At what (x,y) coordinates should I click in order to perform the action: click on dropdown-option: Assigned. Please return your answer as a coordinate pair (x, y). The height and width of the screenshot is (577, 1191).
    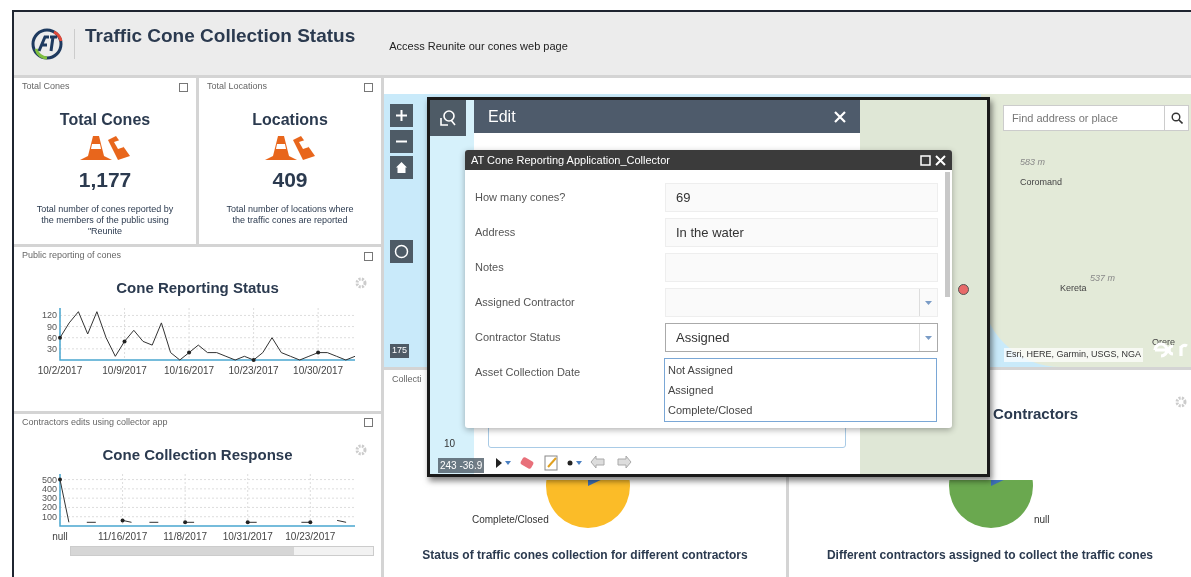
    Looking at the image, I should click on (800, 390).